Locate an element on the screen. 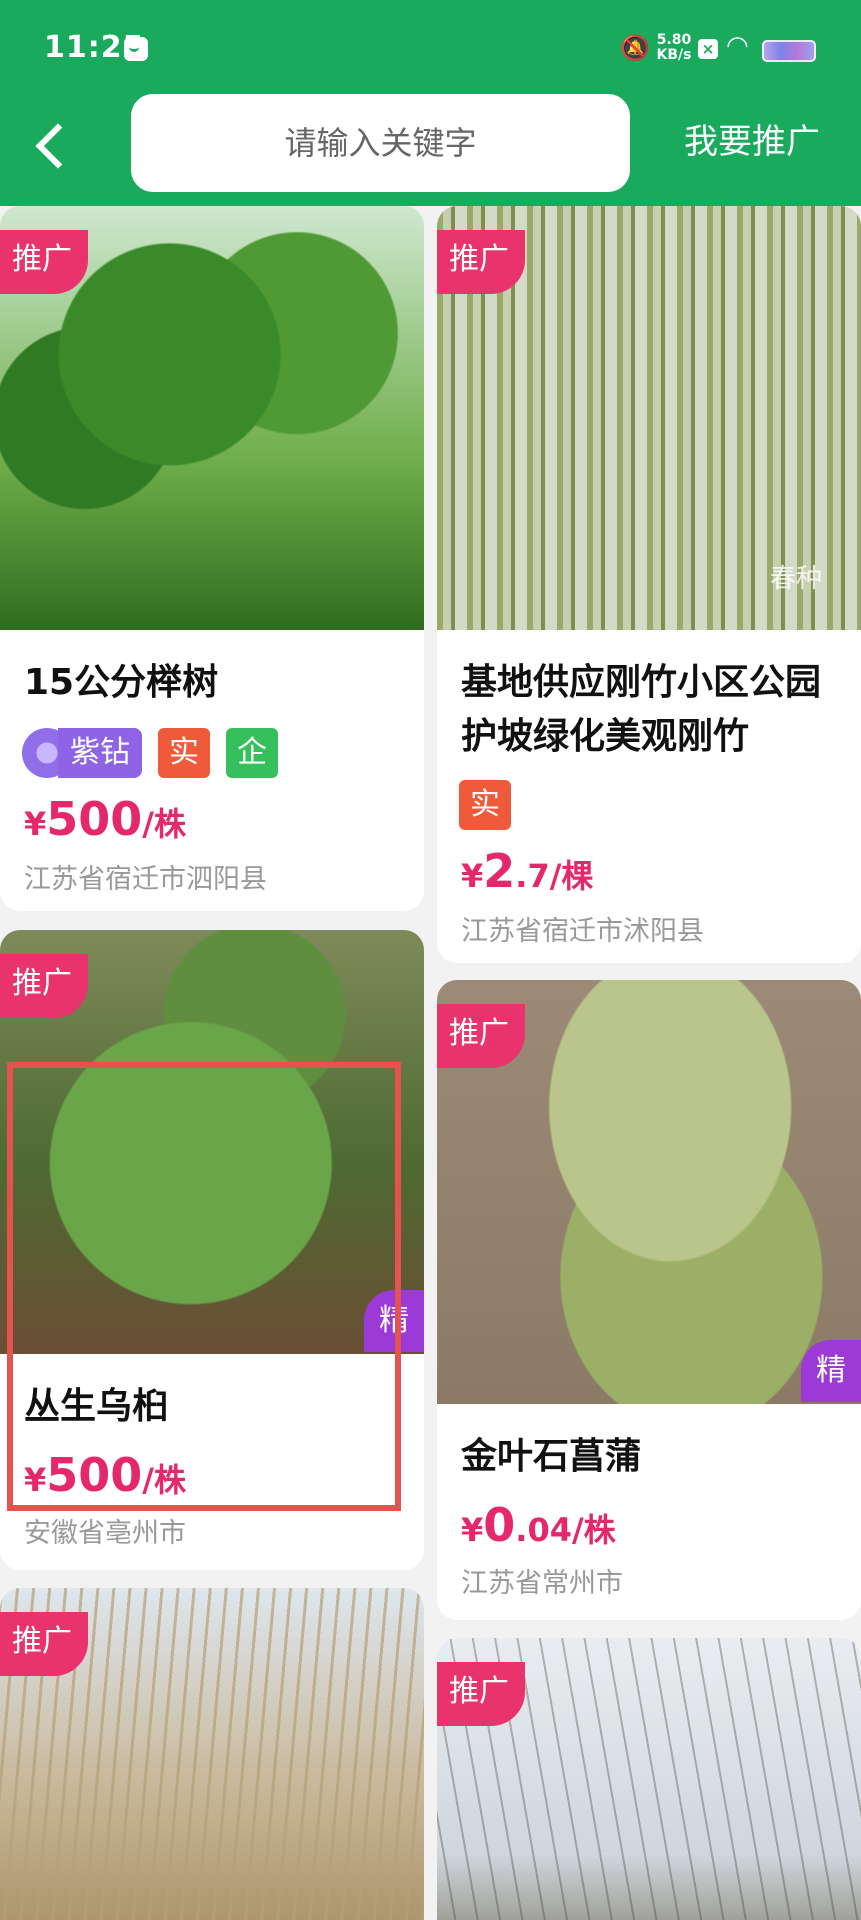  product-title: 金叶石菖蒲 is located at coordinates (551, 1456).